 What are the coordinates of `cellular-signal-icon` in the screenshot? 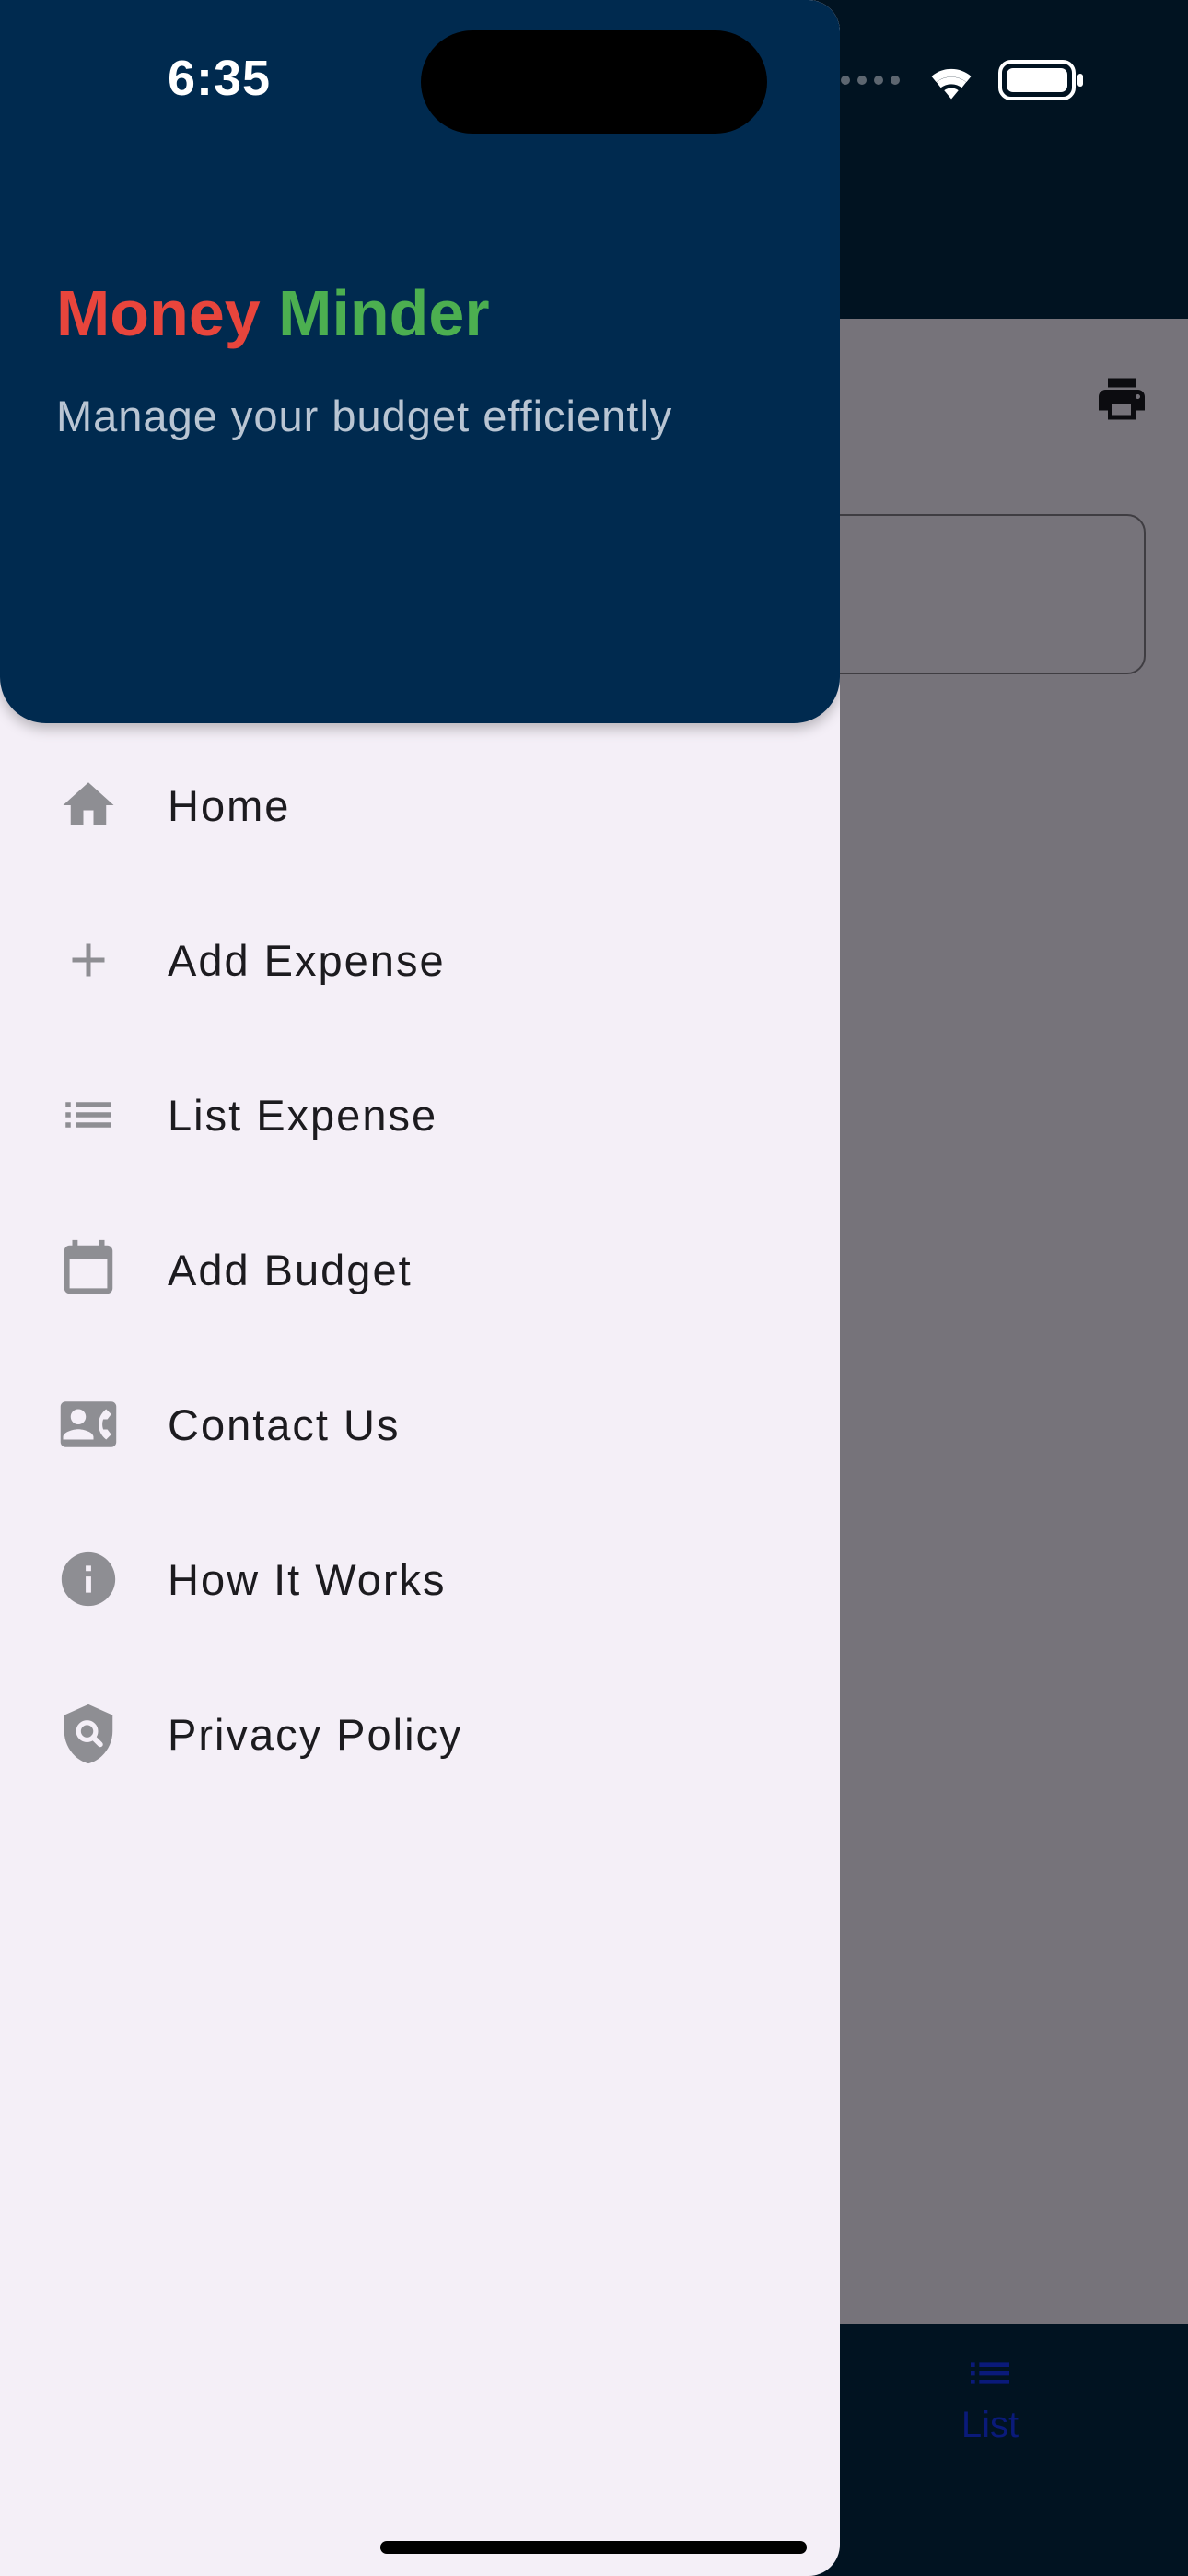 It's located at (870, 80).